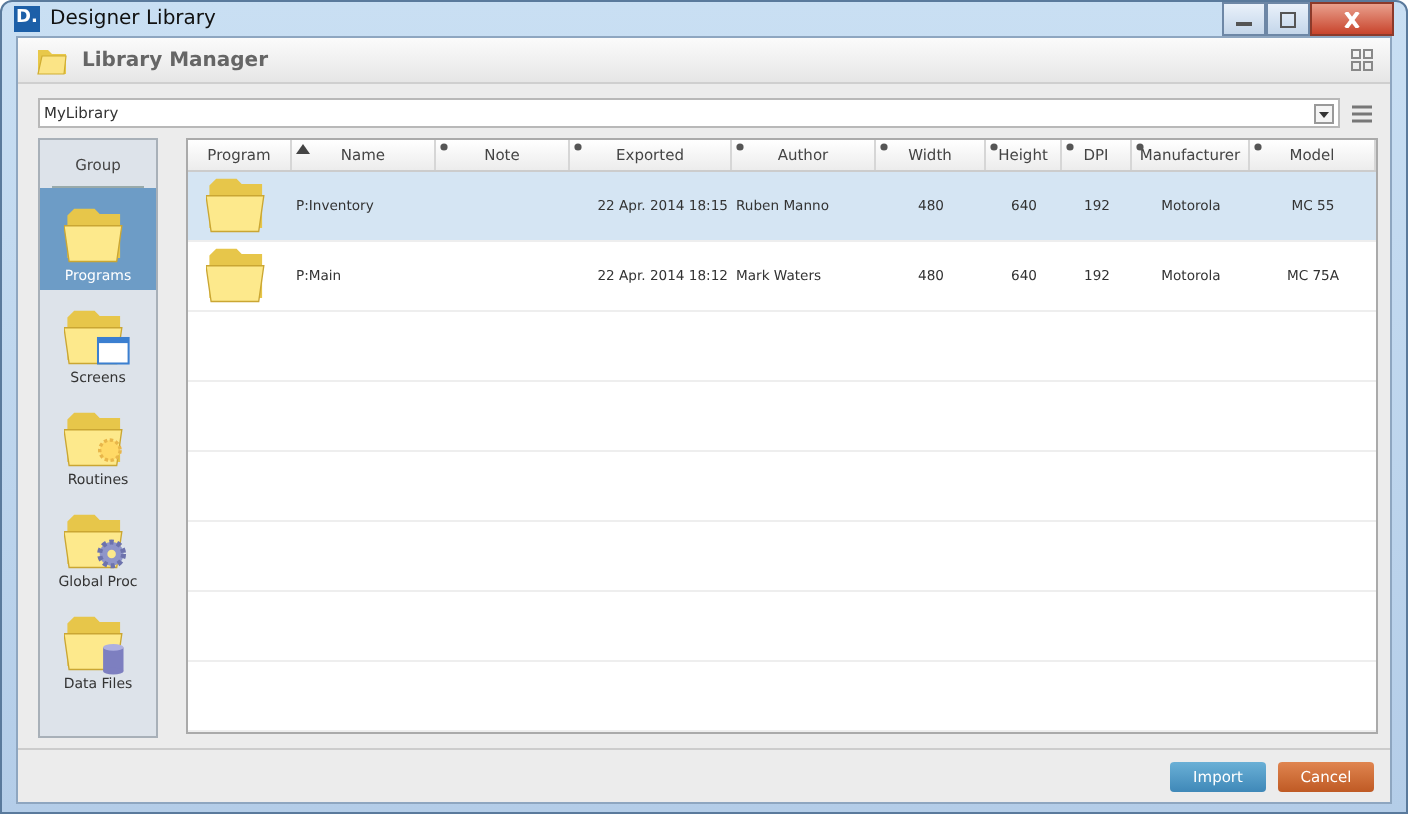 The width and height of the screenshot is (1408, 814). Describe the element at coordinates (134, 19) in the screenshot. I see `window-title: Designer Library` at that location.